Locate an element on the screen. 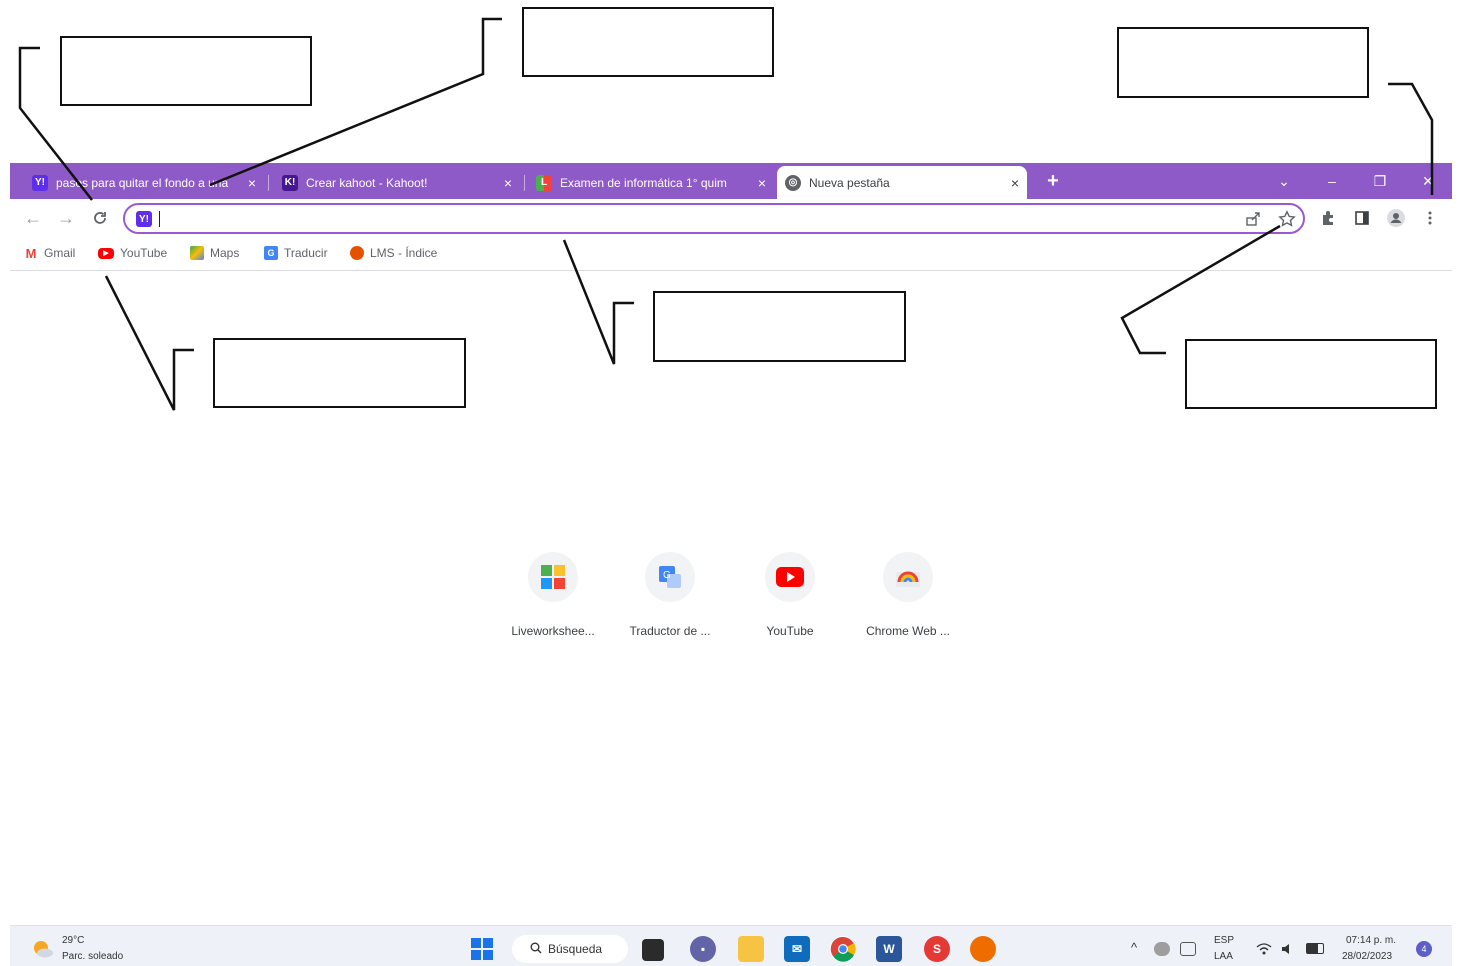  tab-2: L Examen de informática 1° quim × is located at coordinates (651, 182).